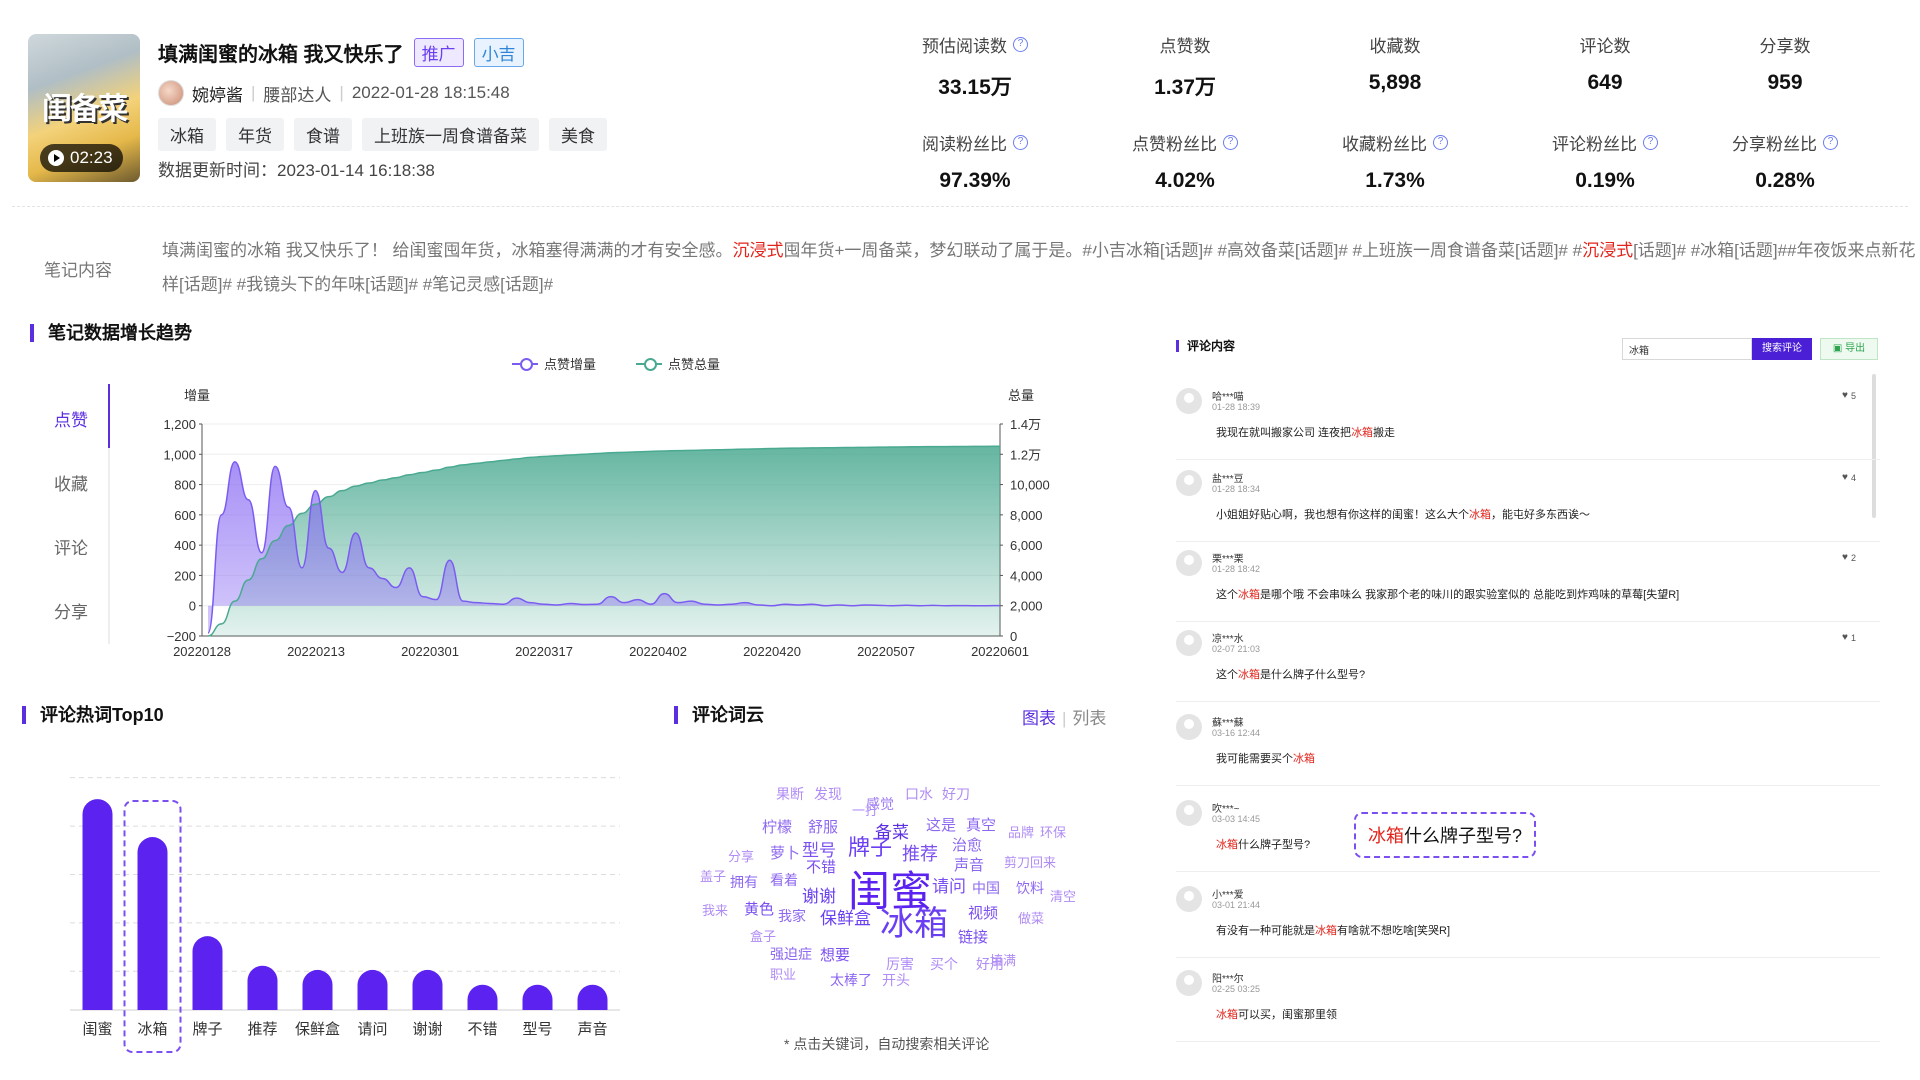  Describe the element at coordinates (828, 794) in the screenshot. I see `wordcloud-word: 发现` at that location.